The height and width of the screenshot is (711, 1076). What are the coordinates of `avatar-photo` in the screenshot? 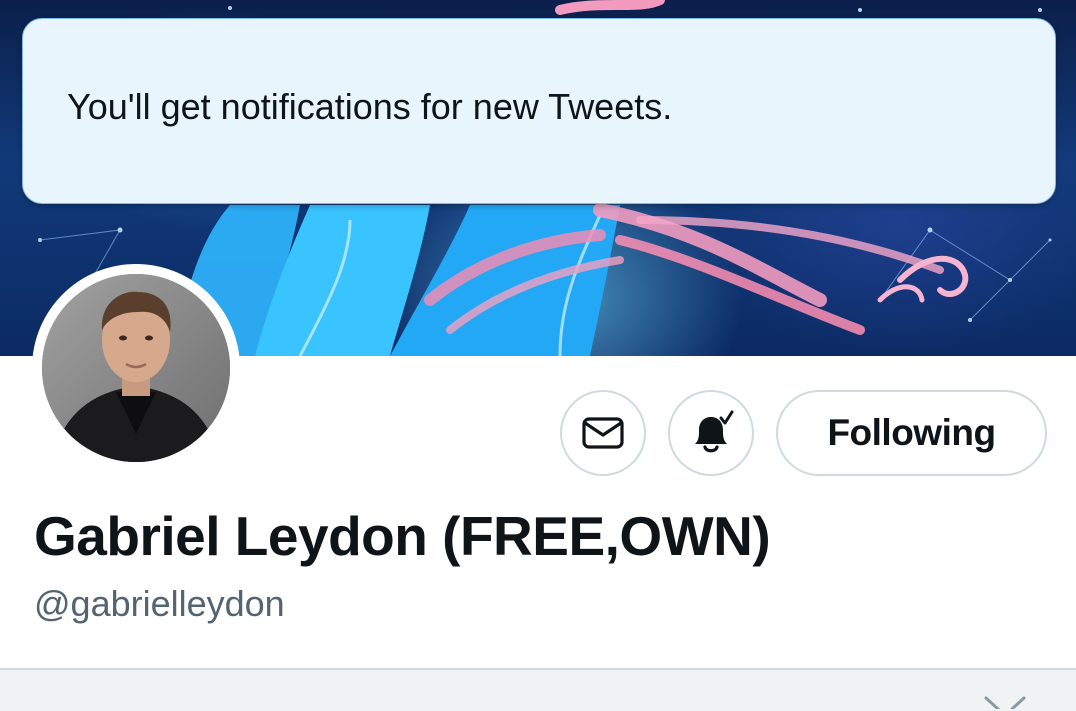 It's located at (136, 368).